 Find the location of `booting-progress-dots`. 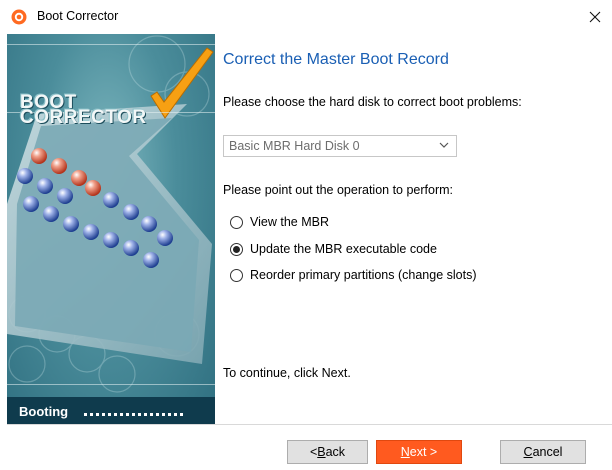

booting-progress-dots is located at coordinates (134, 414).